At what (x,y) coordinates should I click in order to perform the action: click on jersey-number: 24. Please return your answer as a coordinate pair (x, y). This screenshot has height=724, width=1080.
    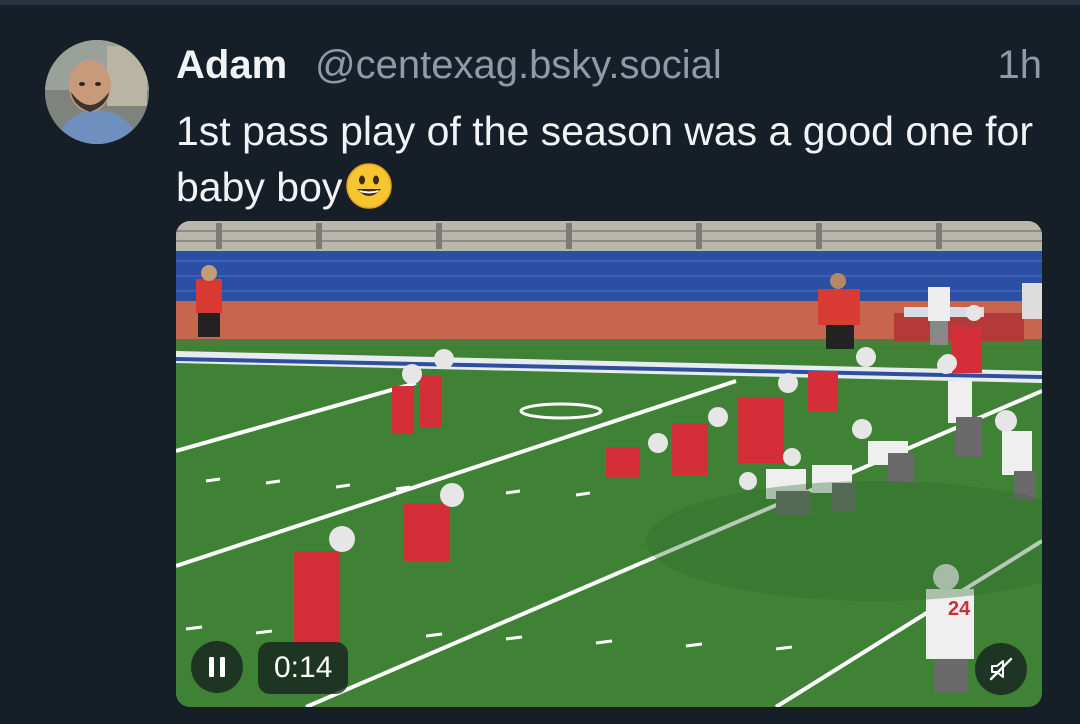
    Looking at the image, I should click on (959, 609).